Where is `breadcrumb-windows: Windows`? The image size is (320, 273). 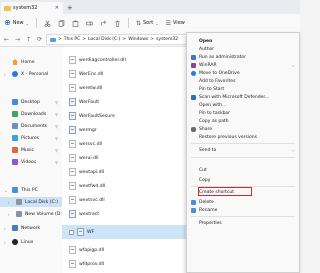 breadcrumb-windows: Windows is located at coordinates (138, 39).